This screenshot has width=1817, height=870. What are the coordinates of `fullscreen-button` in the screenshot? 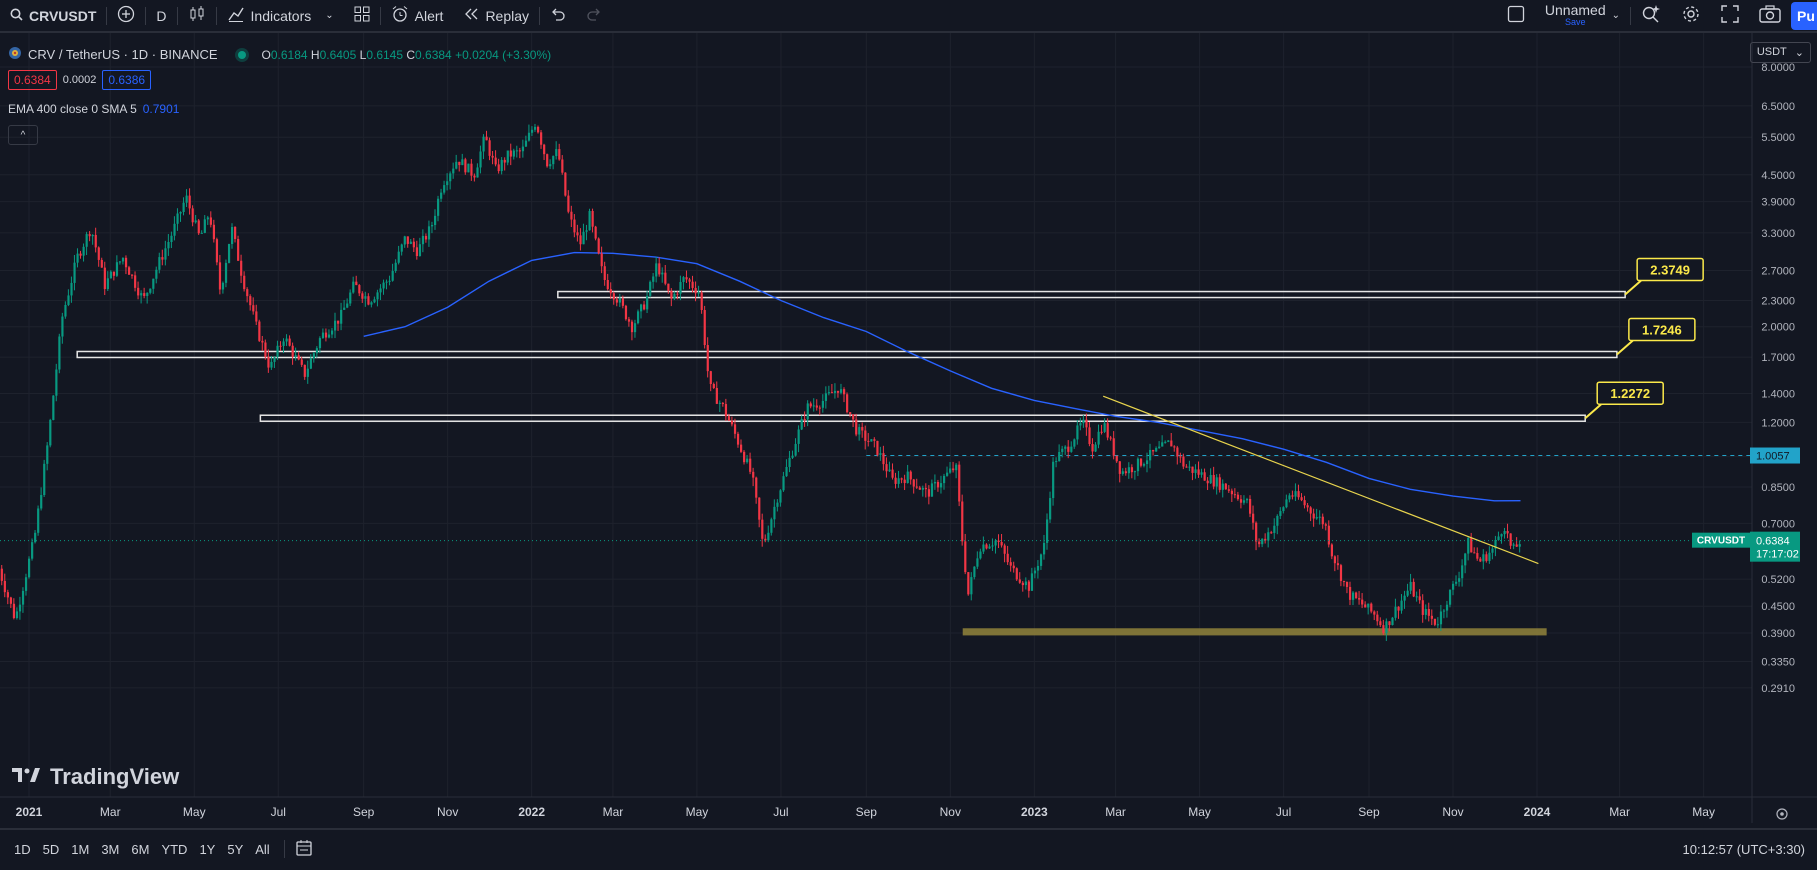 It's located at (1730, 15).